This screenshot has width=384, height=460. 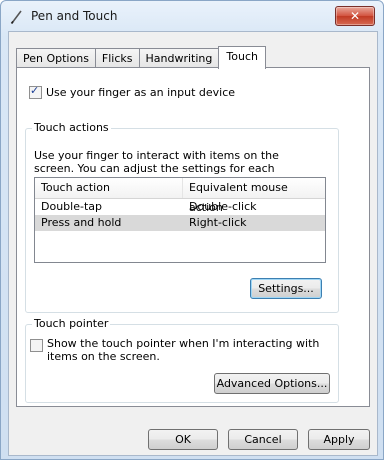 I want to click on tab-pen-options: Pen Options, so click(x=56, y=58).